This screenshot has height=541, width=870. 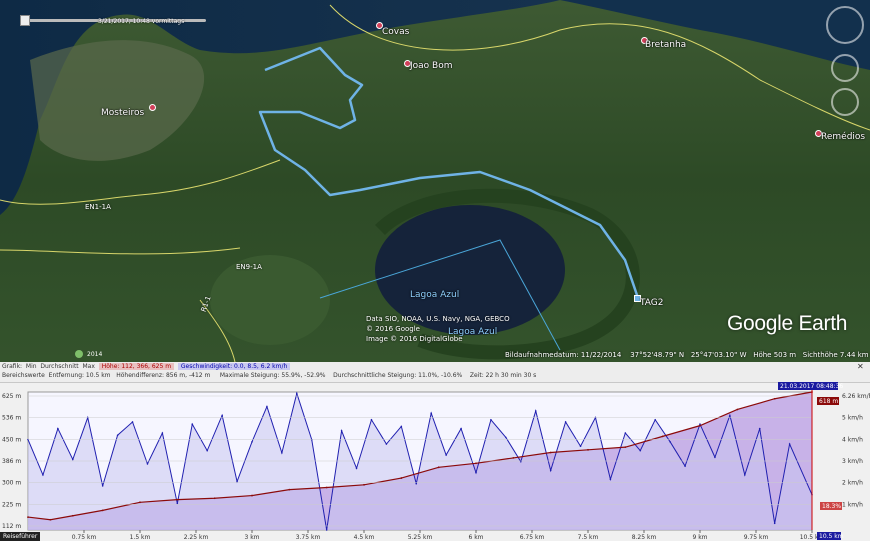 I want to click on close-icon: ✕, so click(x=860, y=367).